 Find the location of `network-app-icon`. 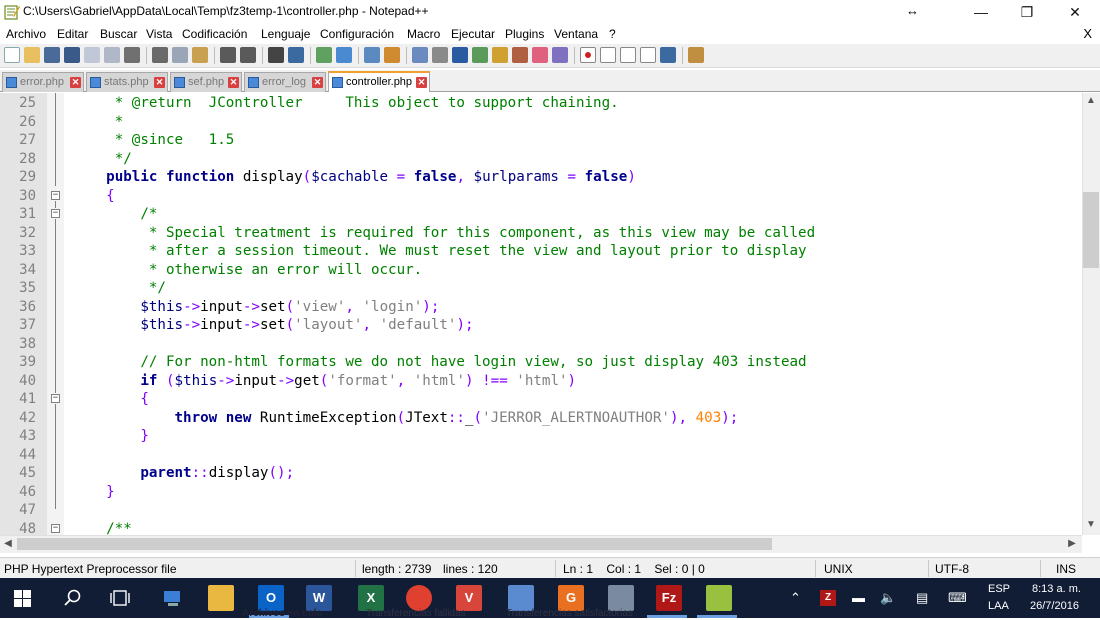

network-app-icon is located at coordinates (173, 598).